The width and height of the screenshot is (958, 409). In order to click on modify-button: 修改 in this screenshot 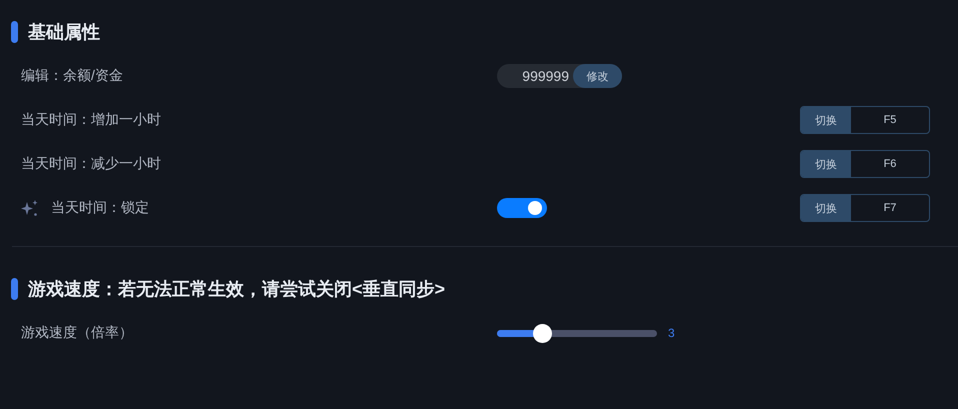, I will do `click(597, 76)`.